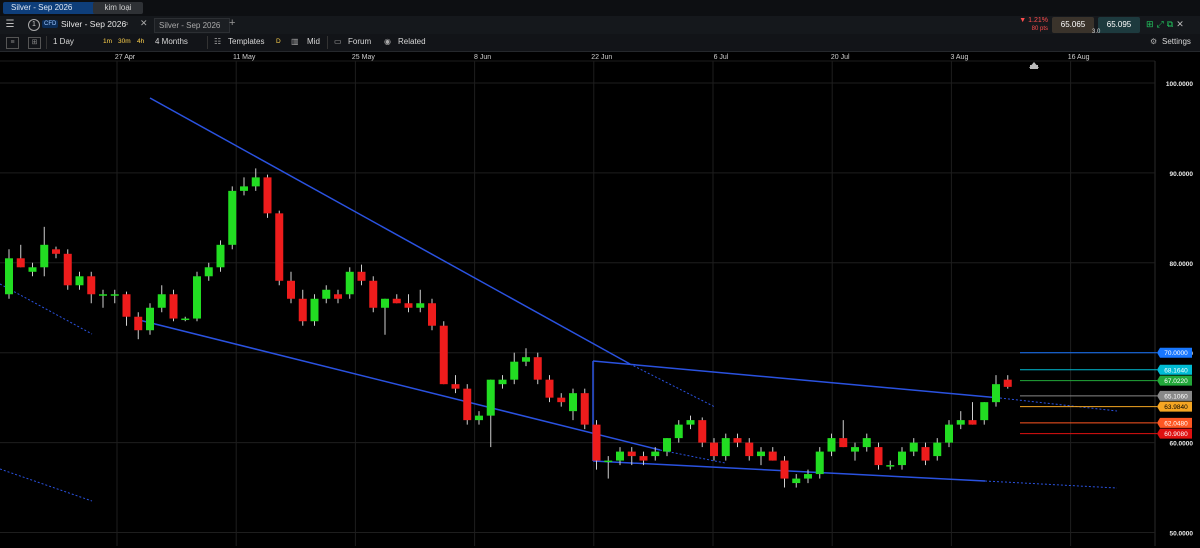 Image resolution: width=1200 pixels, height=548 pixels. Describe the element at coordinates (1119, 25) in the screenshot. I see `buy-price-button: 65.095` at that location.